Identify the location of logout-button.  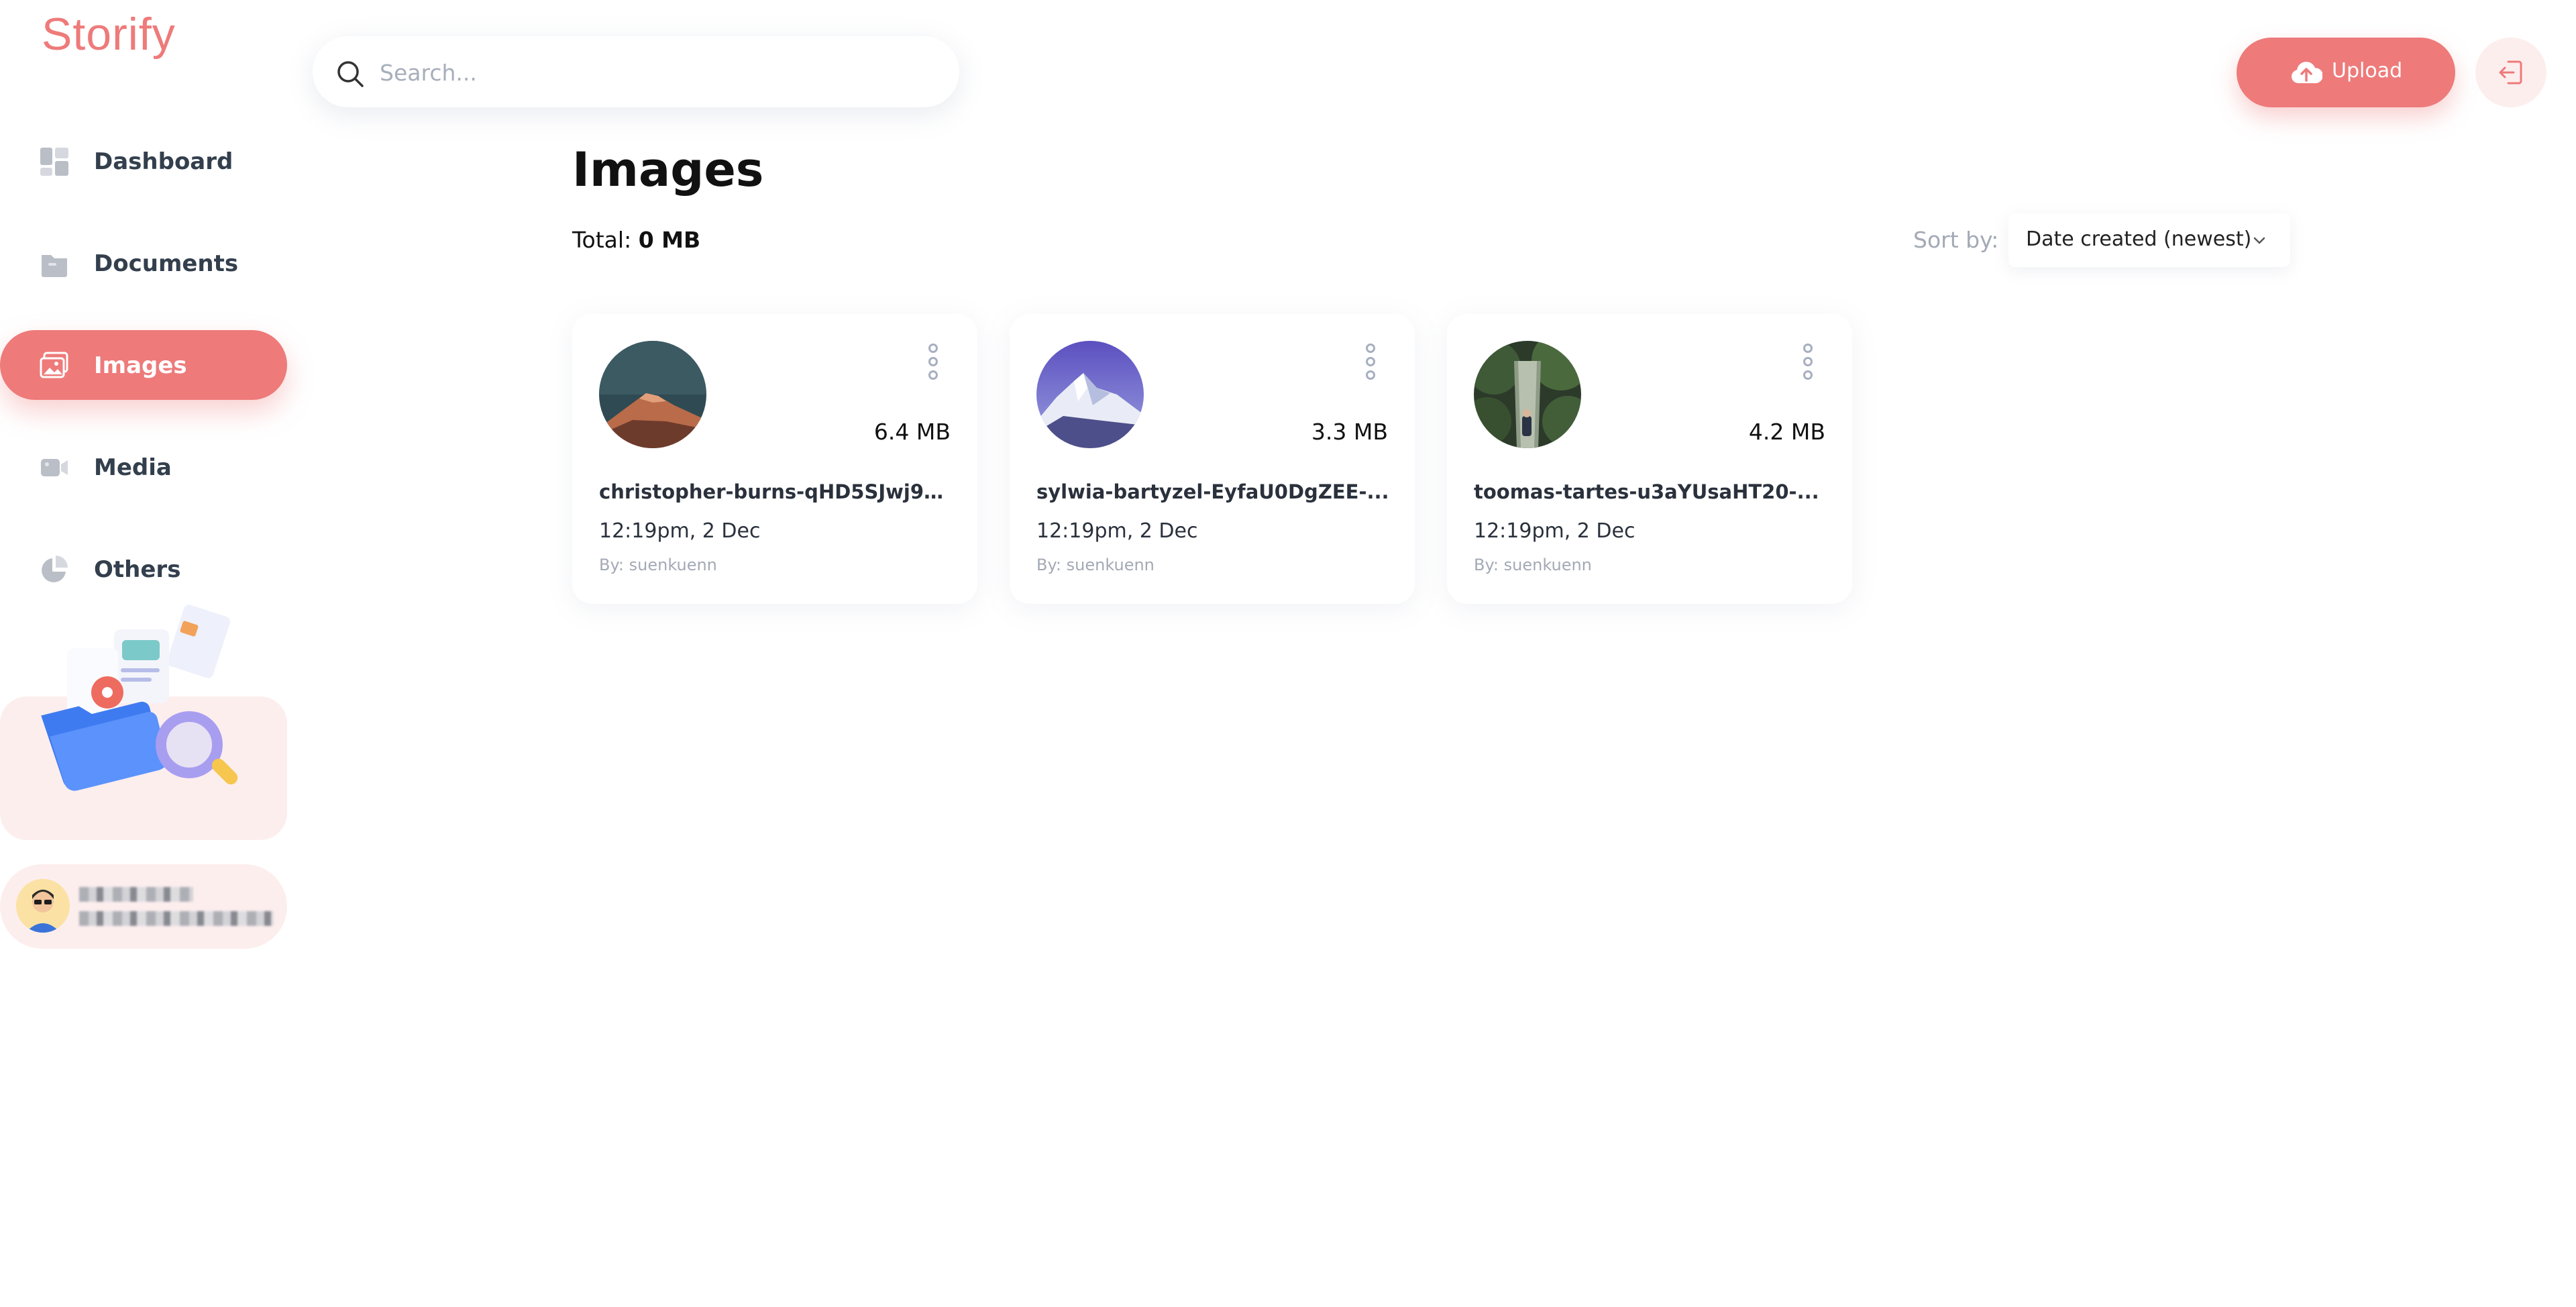
(2510, 72).